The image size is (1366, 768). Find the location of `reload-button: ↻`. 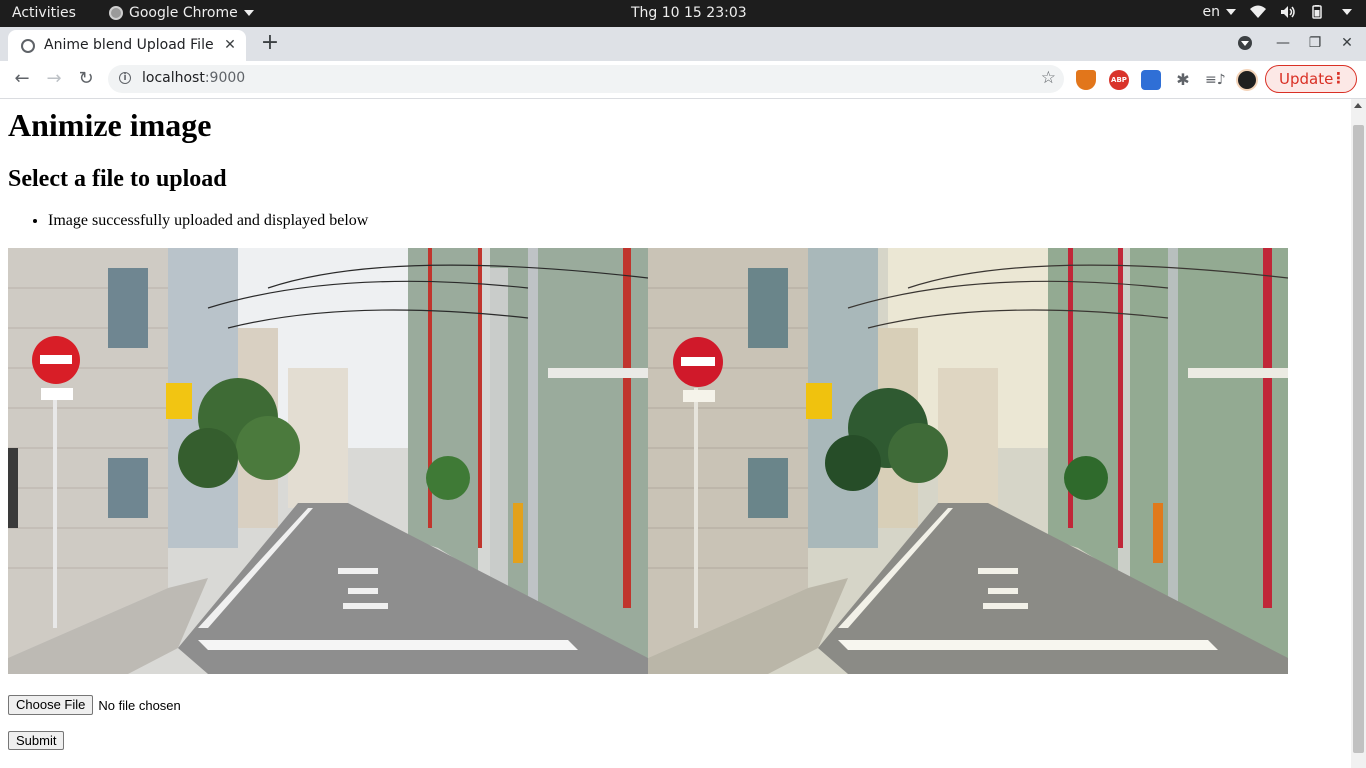

reload-button: ↻ is located at coordinates (86, 79).